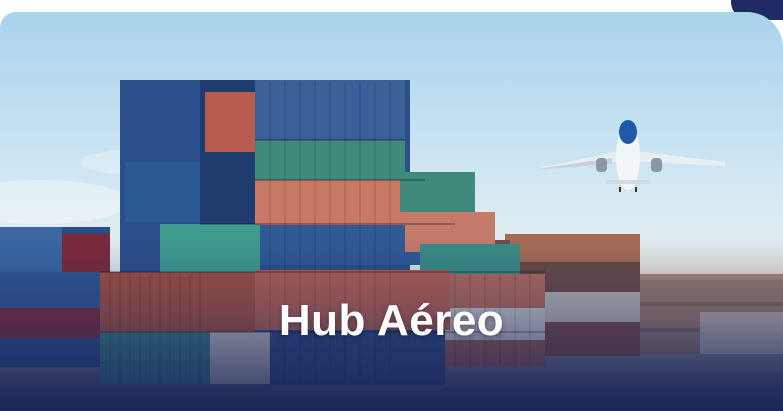 The image size is (783, 411). I want to click on airplane-graphic, so click(627, 156).